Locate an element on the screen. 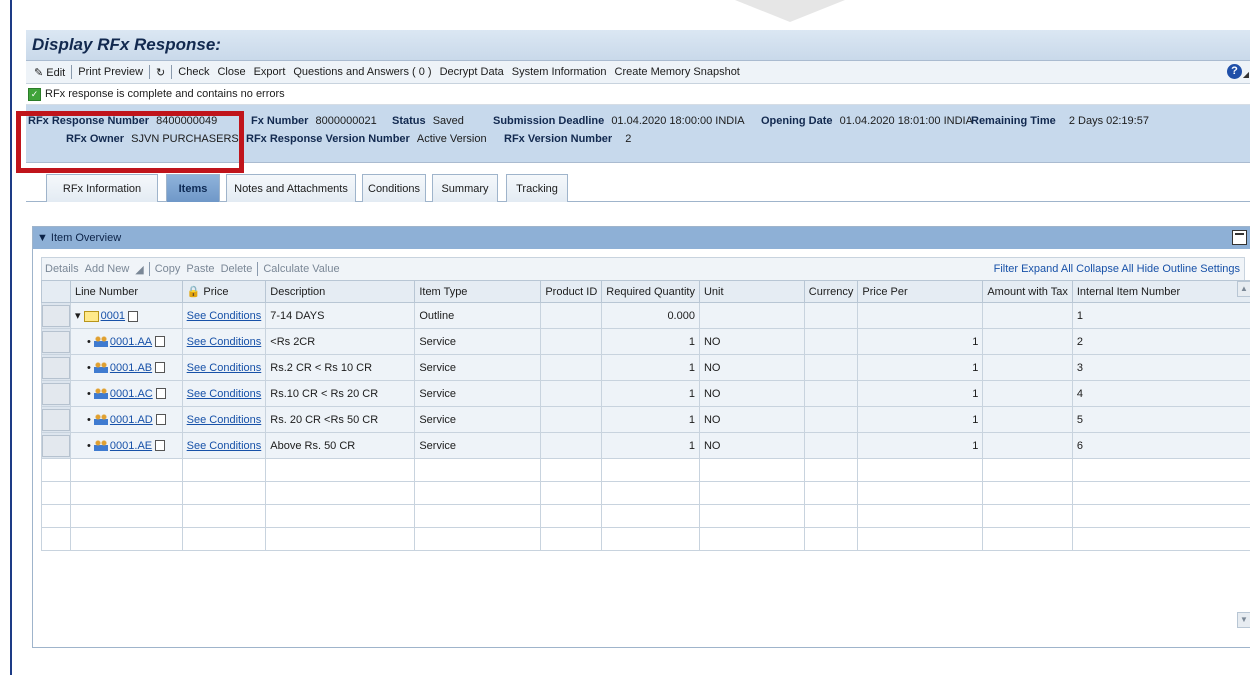  questions-answers-button: Questions and Answers ( 0 ) is located at coordinates (362, 72).